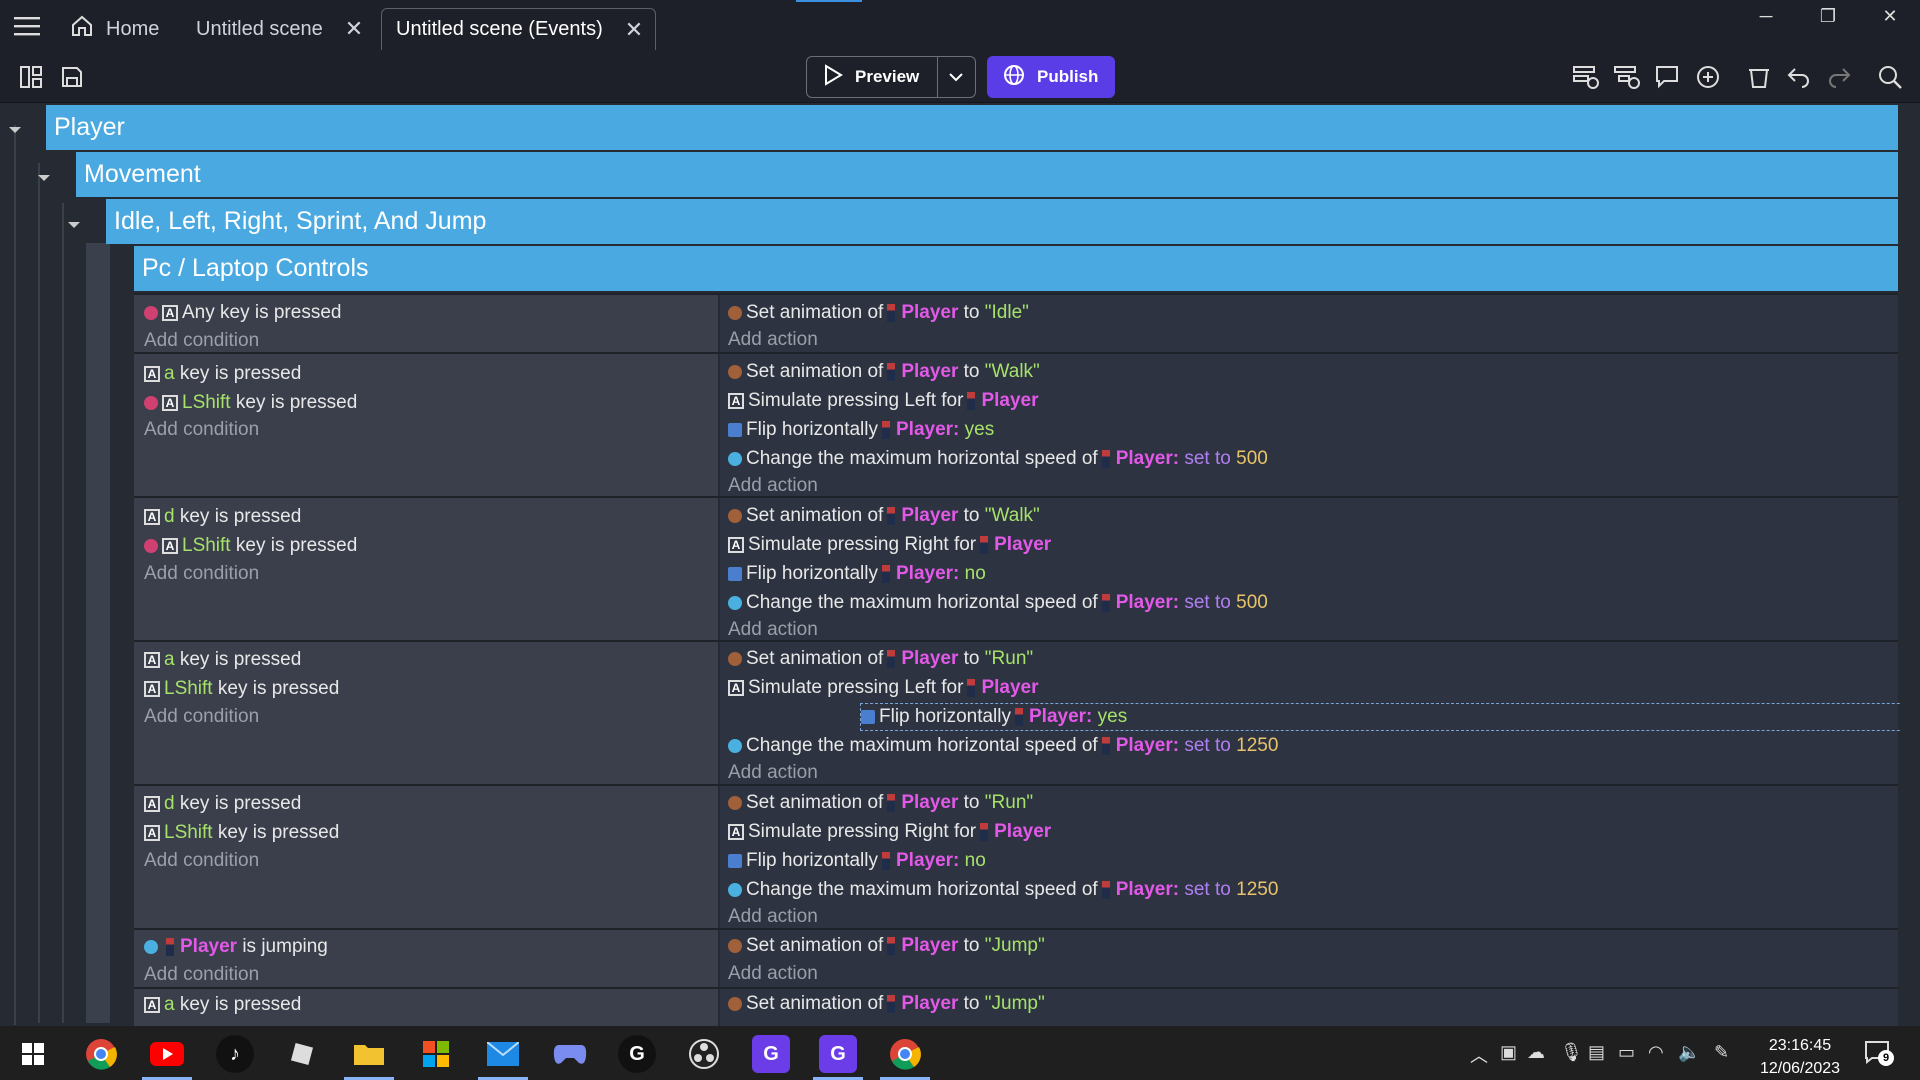 The width and height of the screenshot is (1920, 1080). What do you see at coordinates (1799, 77) in the screenshot?
I see `undo-icon` at bounding box center [1799, 77].